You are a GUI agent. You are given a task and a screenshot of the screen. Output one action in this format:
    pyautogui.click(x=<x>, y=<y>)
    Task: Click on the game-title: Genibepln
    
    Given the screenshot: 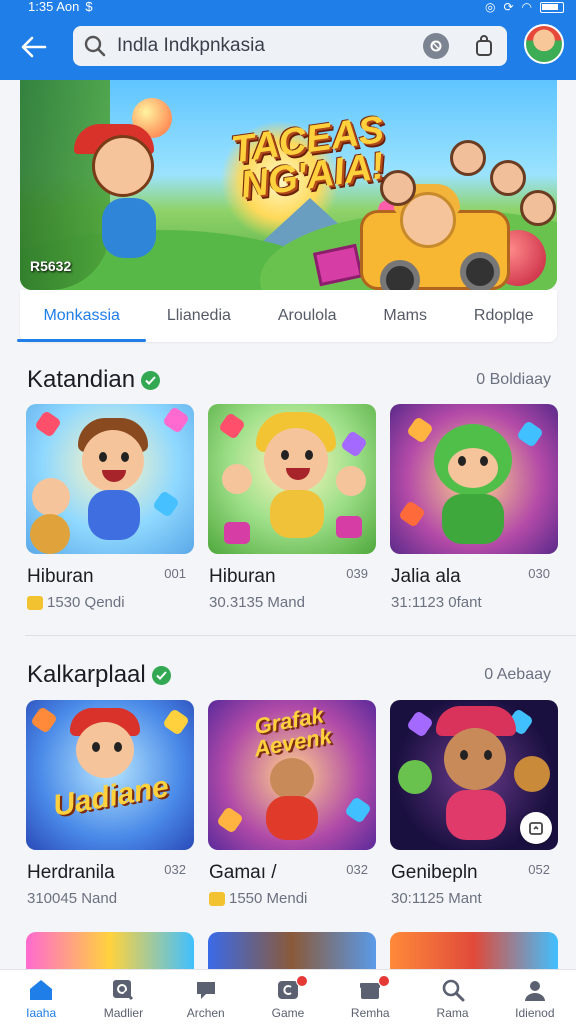 What is the action you would take?
    pyautogui.click(x=434, y=872)
    